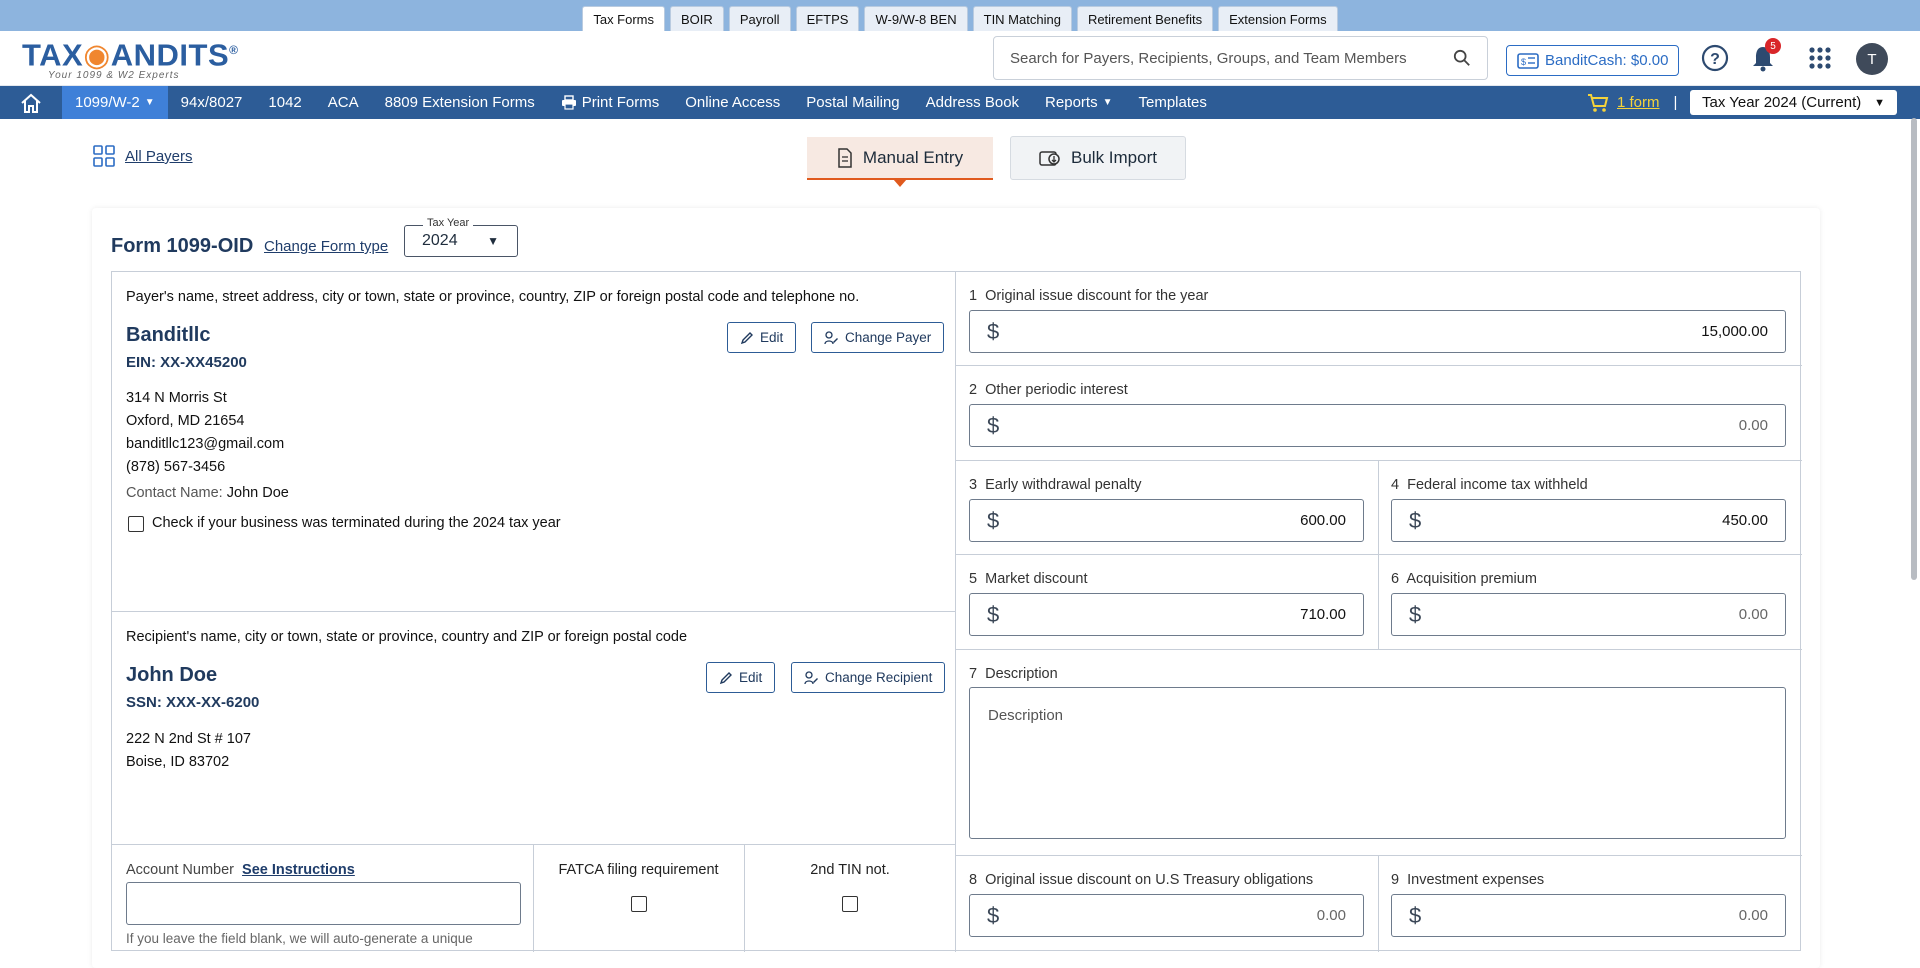  I want to click on page-scrollbar, so click(1914, 349).